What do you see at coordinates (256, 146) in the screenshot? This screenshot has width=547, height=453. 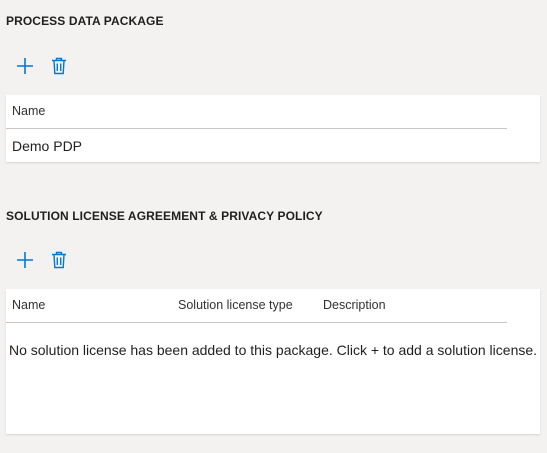 I see `table-row: Demo PDP` at bounding box center [256, 146].